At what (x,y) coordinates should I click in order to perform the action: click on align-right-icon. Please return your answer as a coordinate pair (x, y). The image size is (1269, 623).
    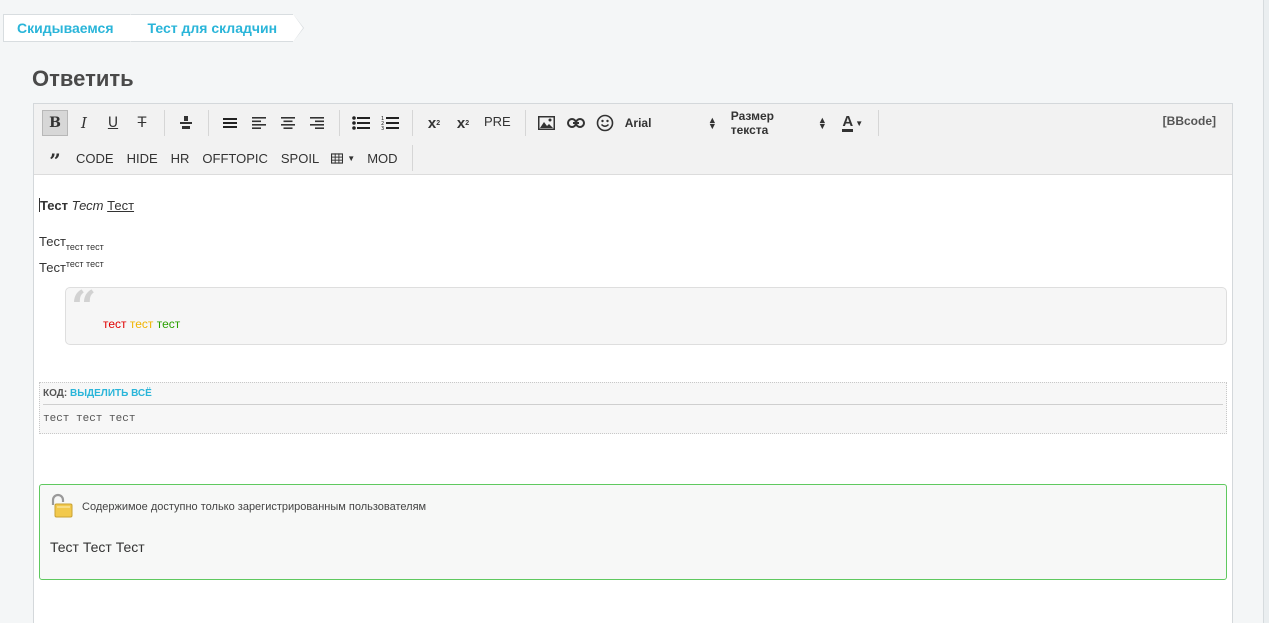
    Looking at the image, I should click on (317, 123).